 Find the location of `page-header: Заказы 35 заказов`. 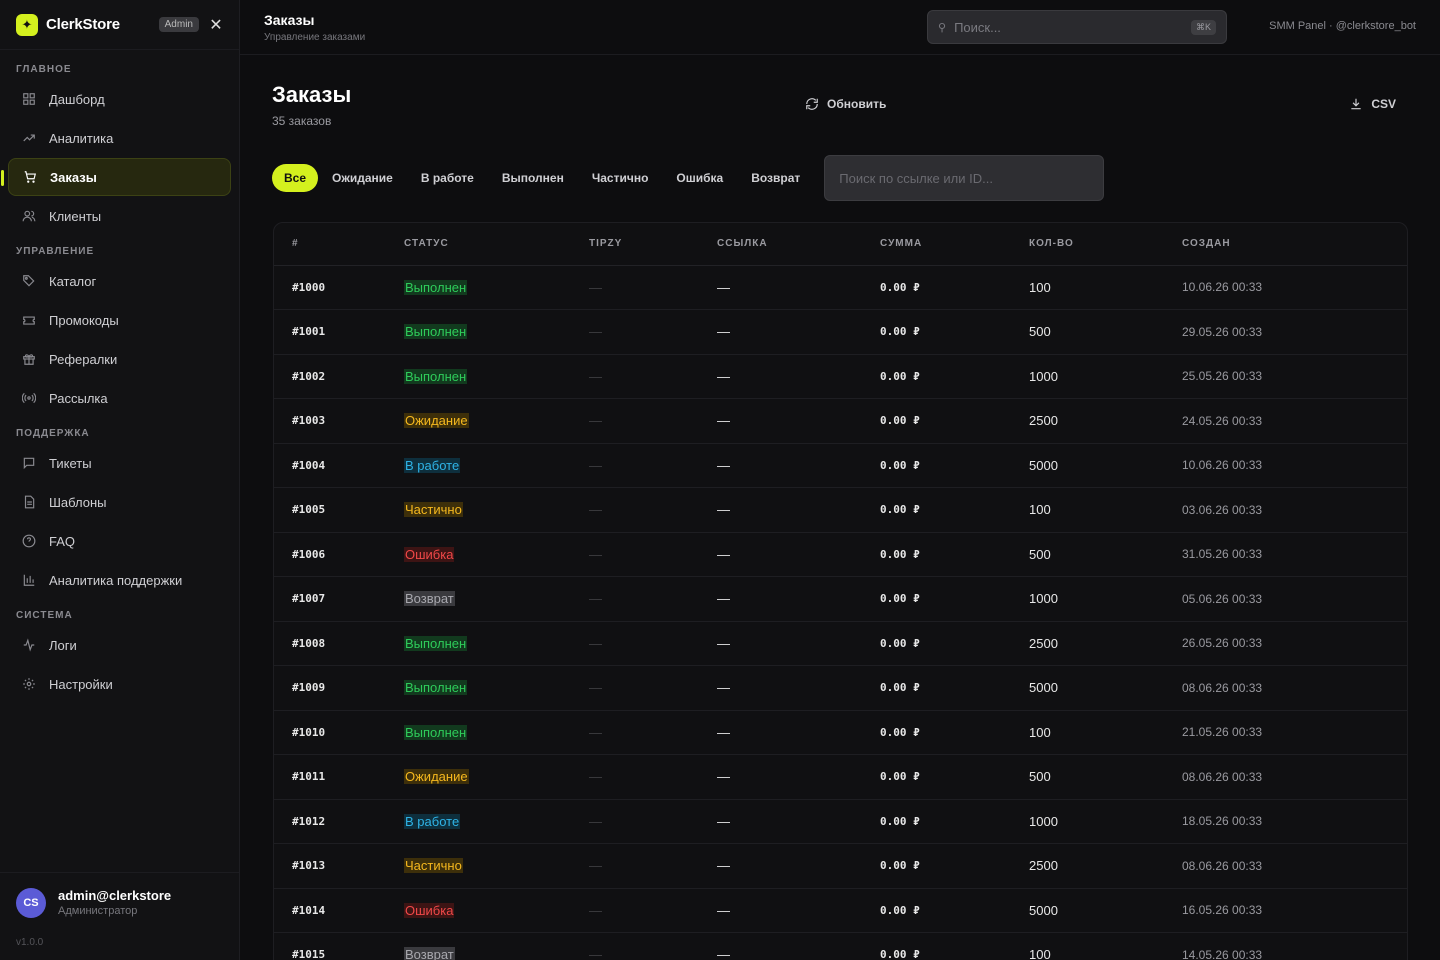

page-header: Заказы 35 заказов is located at coordinates (311, 105).